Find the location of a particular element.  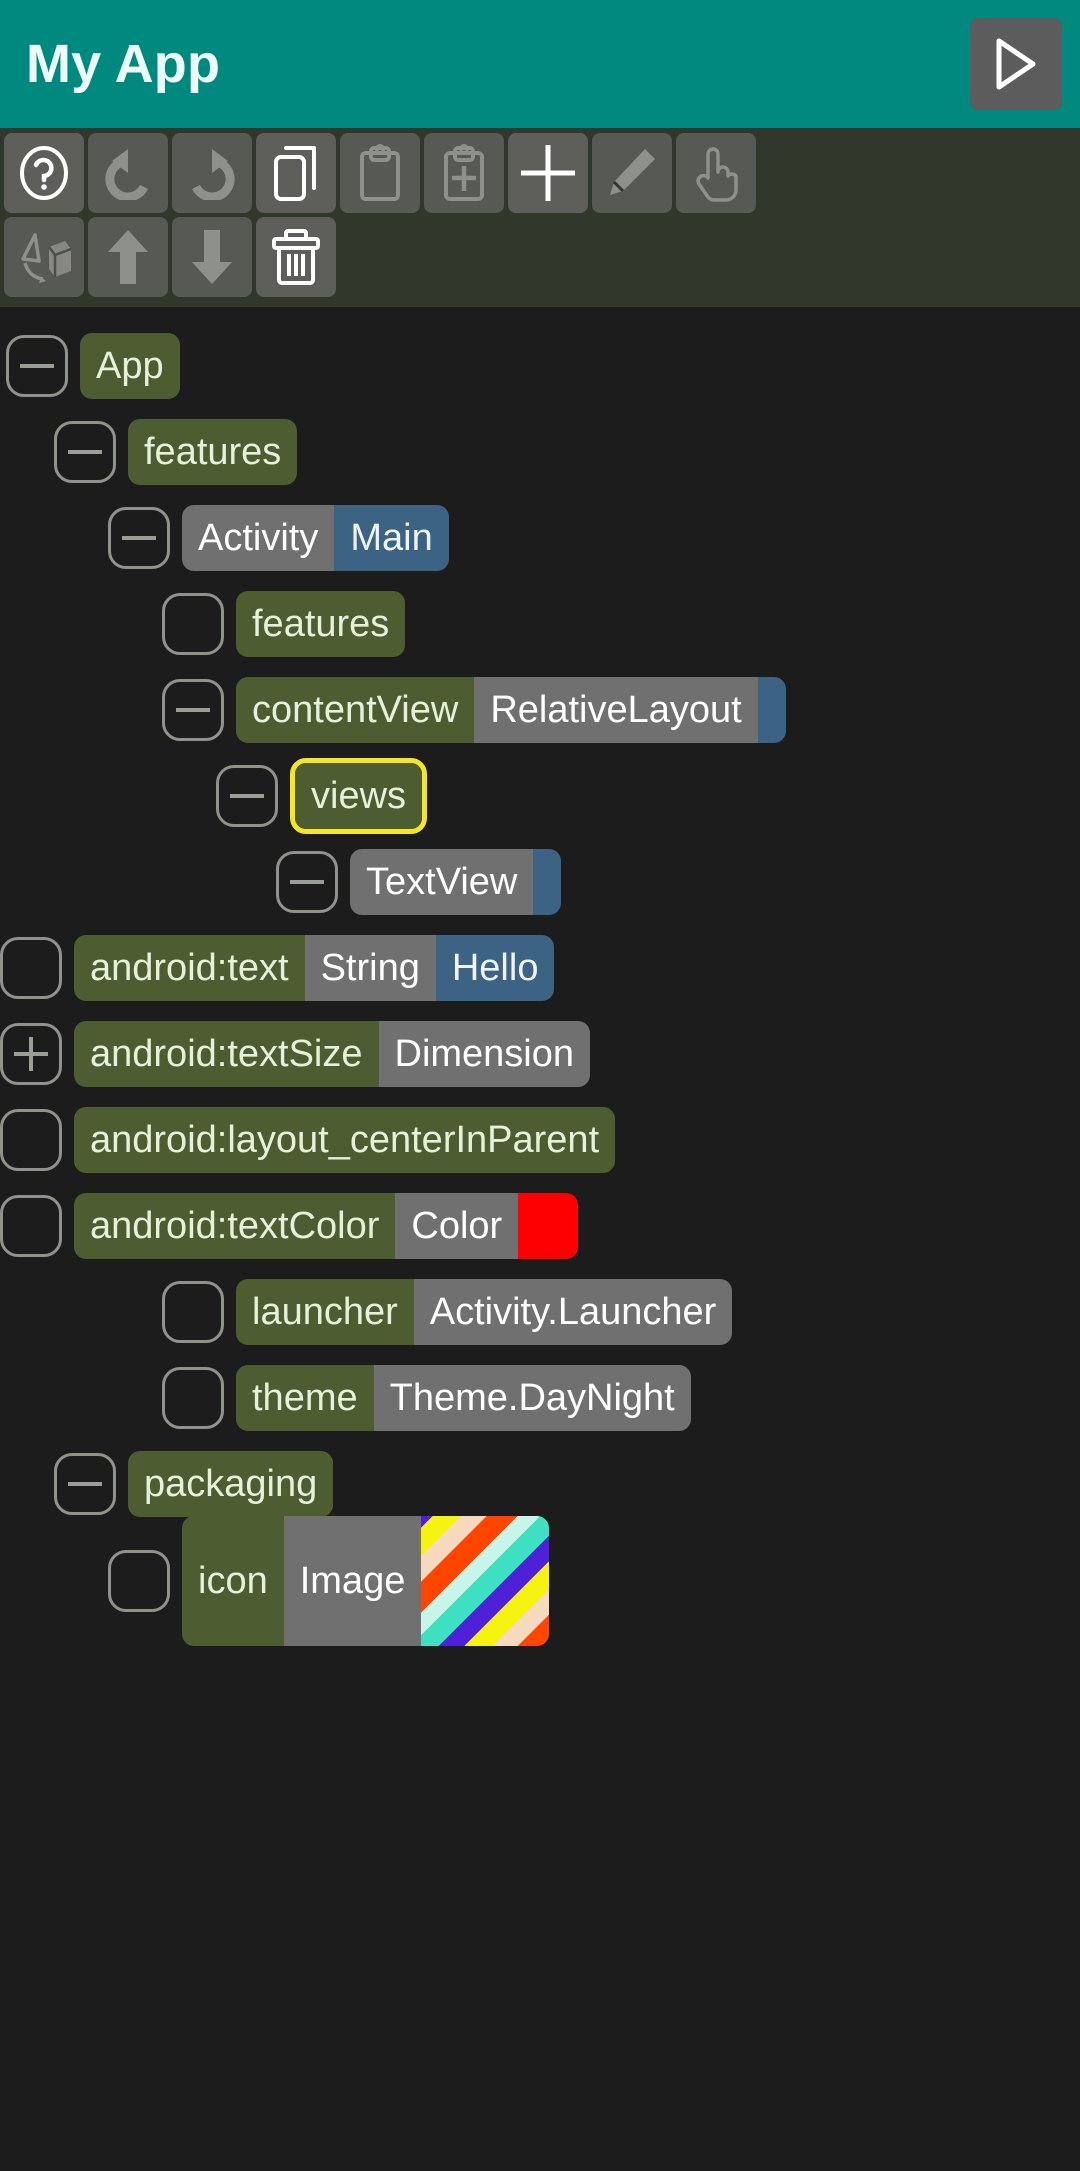

tree-row: App is located at coordinates (543, 366).